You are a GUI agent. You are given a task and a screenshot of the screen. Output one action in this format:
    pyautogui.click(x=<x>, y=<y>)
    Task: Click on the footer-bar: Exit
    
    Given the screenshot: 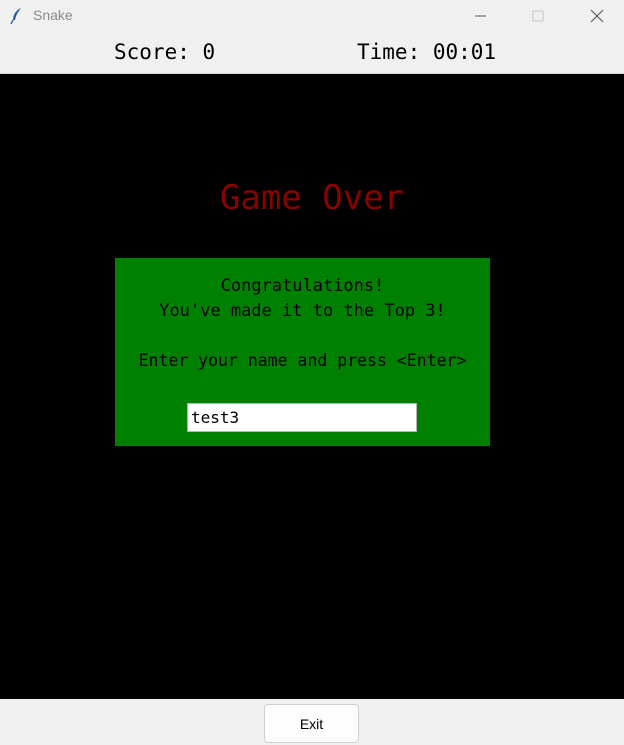 What is the action you would take?
    pyautogui.click(x=312, y=722)
    